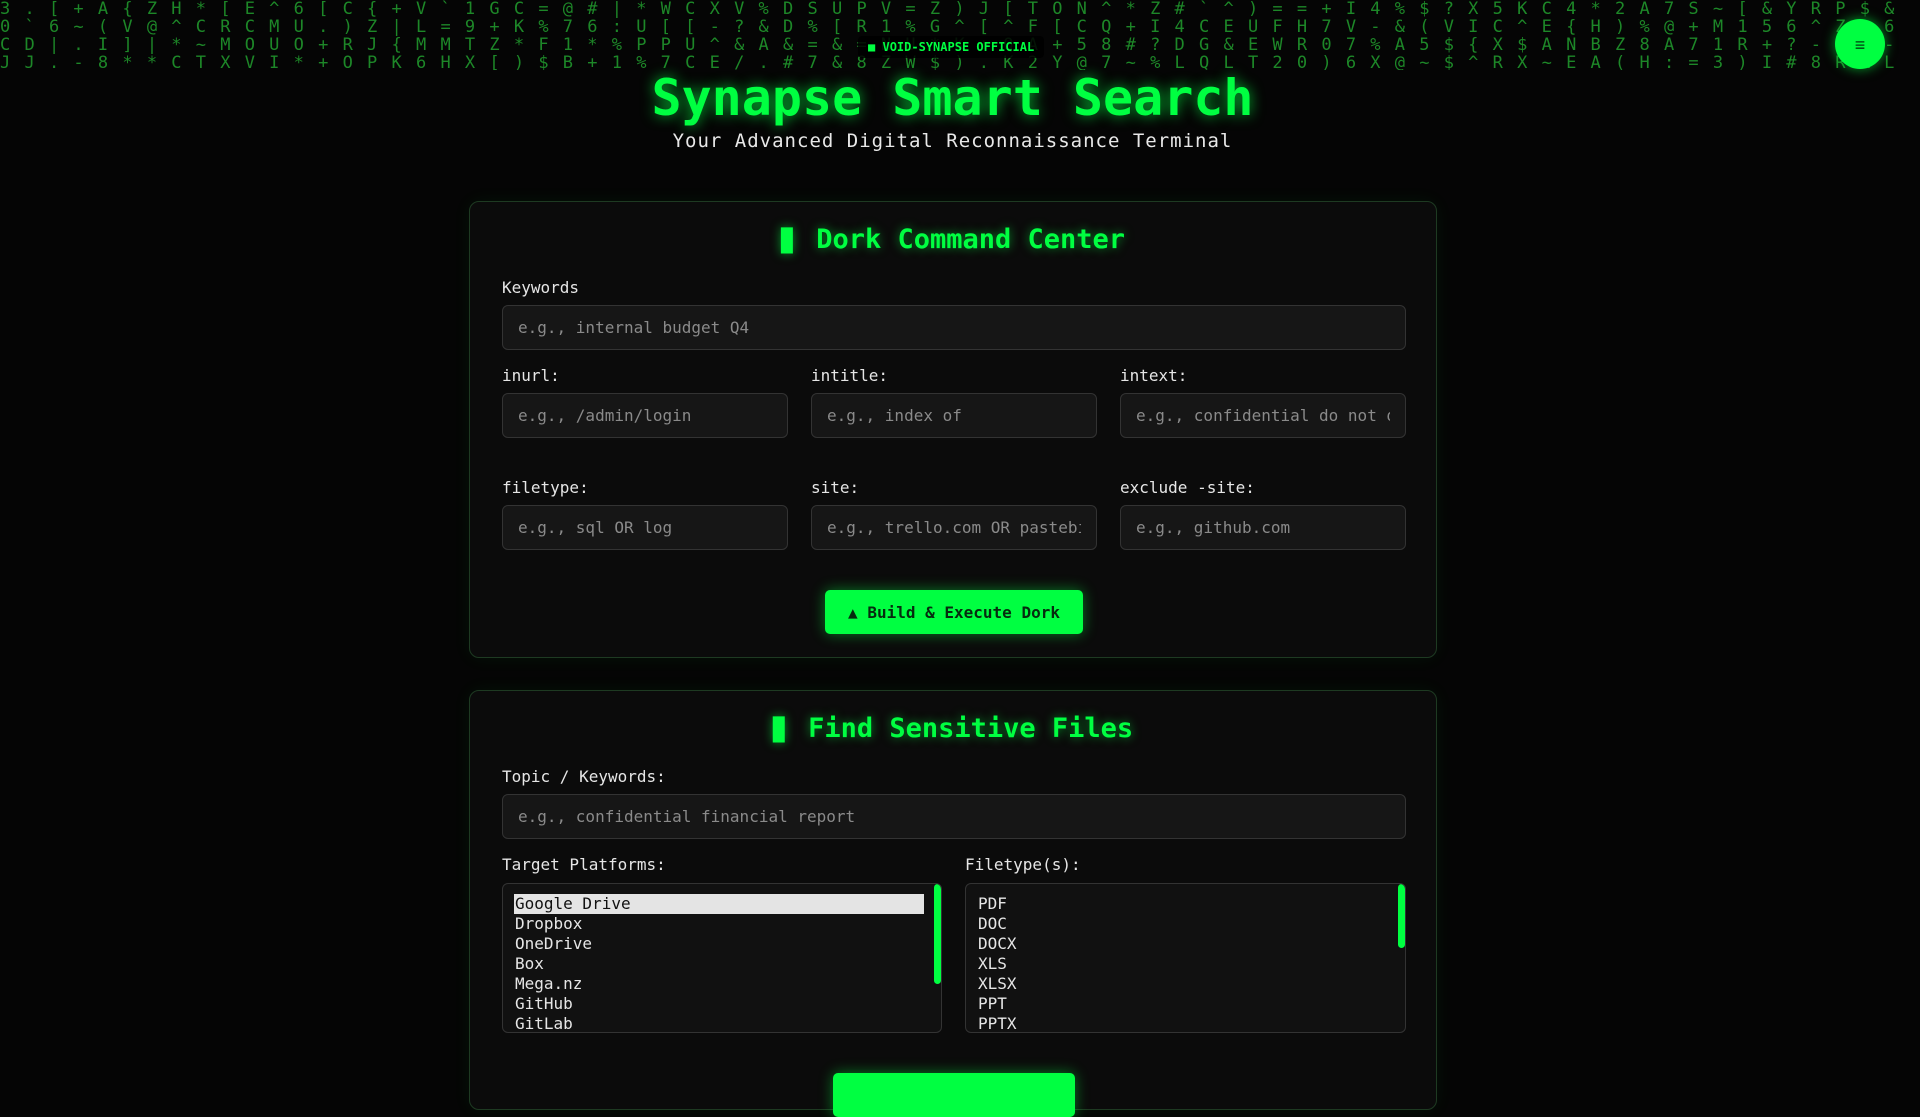 Image resolution: width=1920 pixels, height=1117 pixels. Describe the element at coordinates (584, 776) in the screenshot. I see `topic-label: Topic / Keywords:` at that location.